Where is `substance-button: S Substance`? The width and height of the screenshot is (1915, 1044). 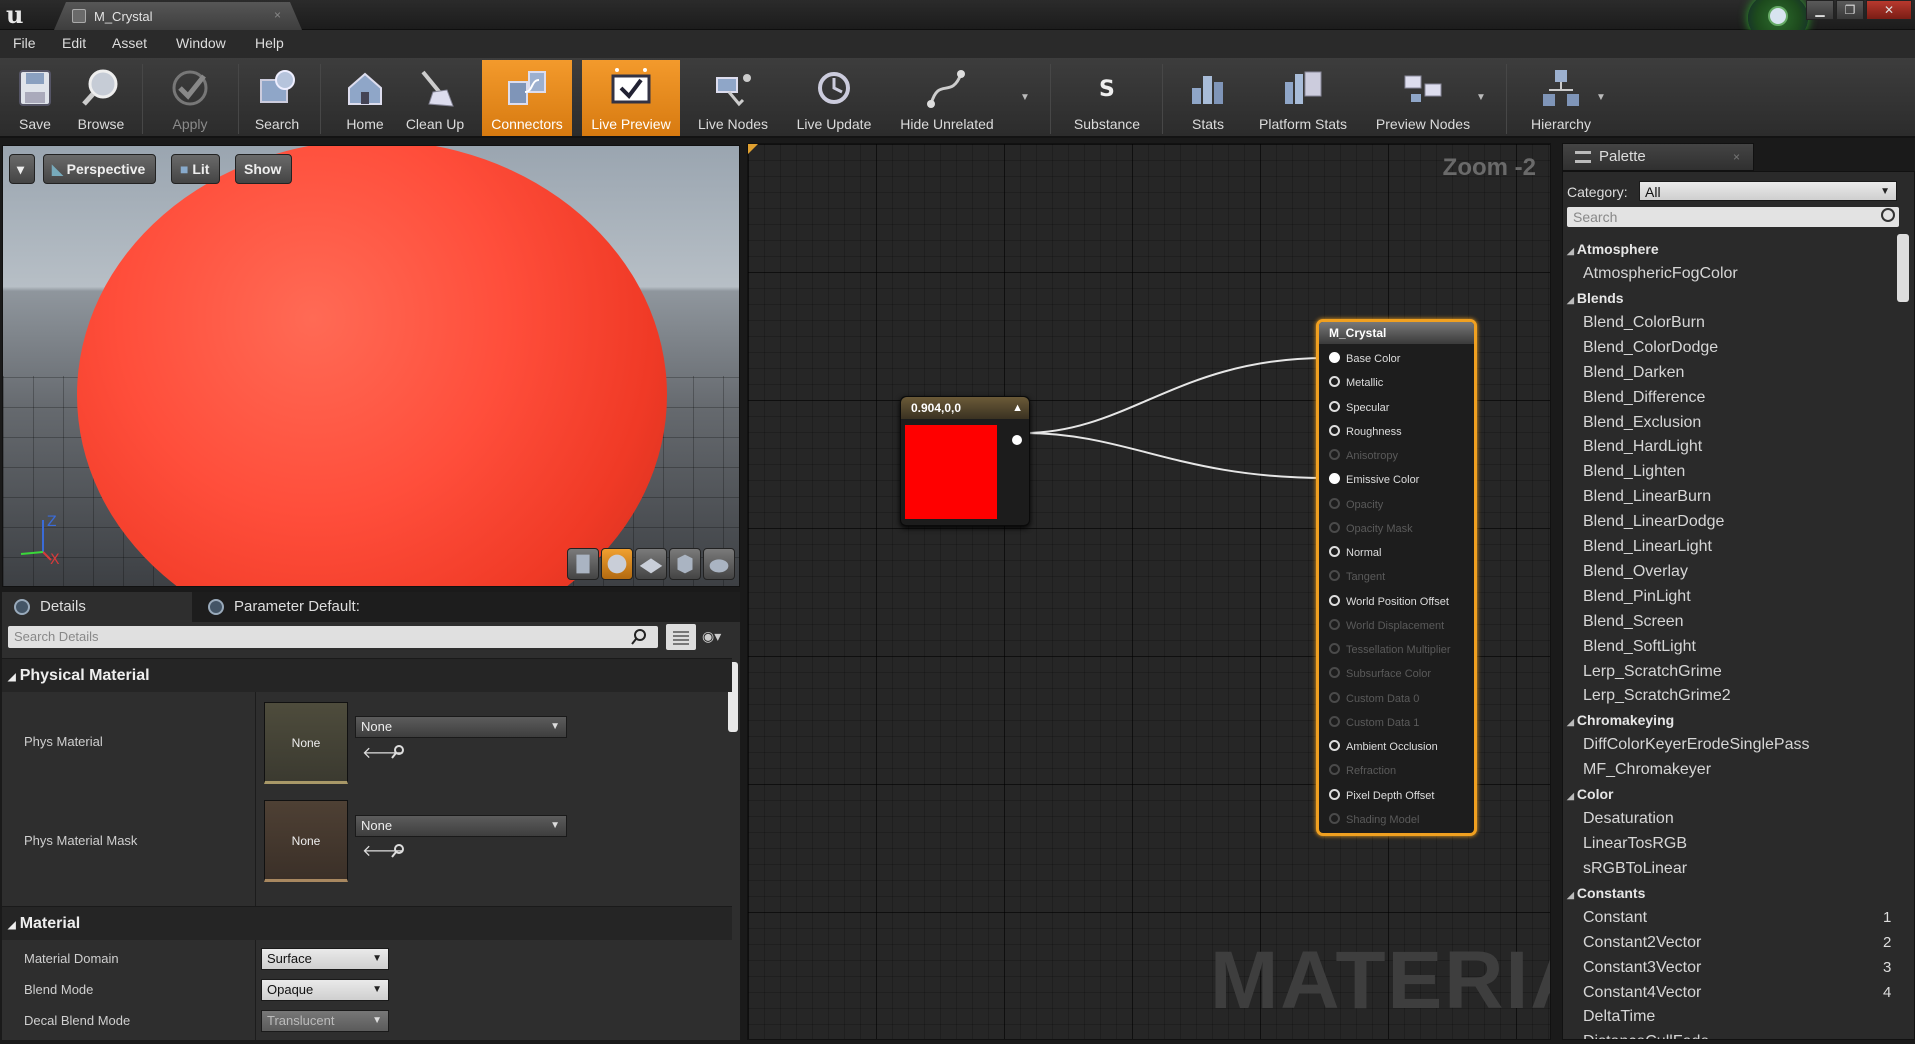 substance-button: S Substance is located at coordinates (1107, 98).